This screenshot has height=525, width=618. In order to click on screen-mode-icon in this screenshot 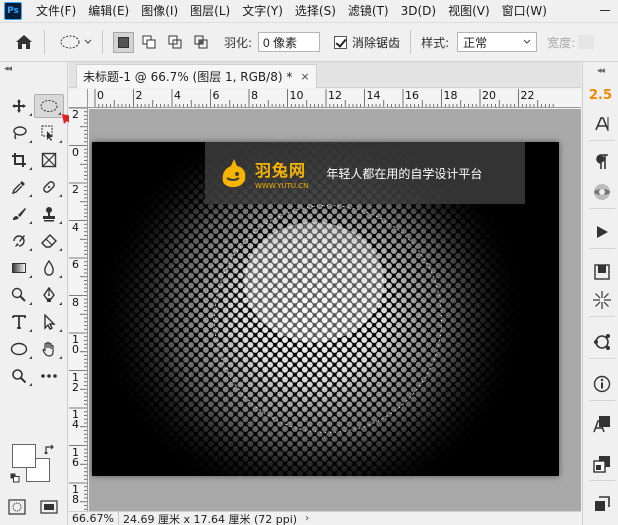, I will do `click(49, 508)`.